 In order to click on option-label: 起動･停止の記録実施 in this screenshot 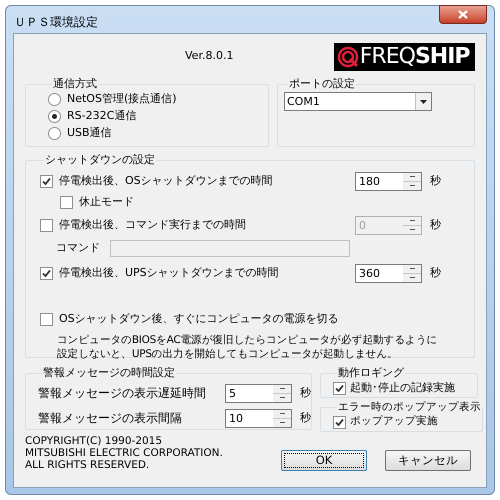, I will do `click(402, 388)`.